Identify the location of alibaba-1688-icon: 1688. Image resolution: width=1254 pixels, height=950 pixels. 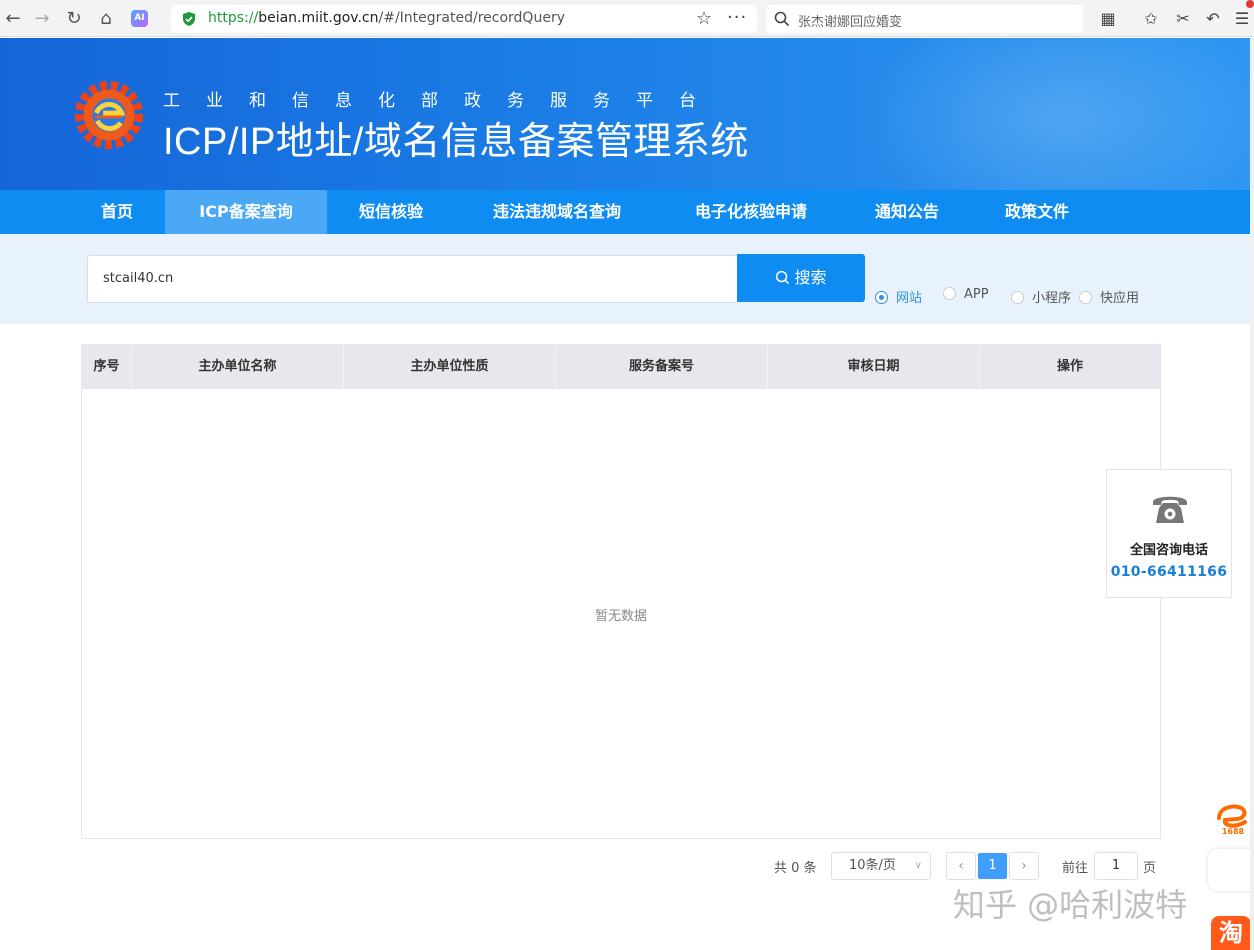
(1233, 819).